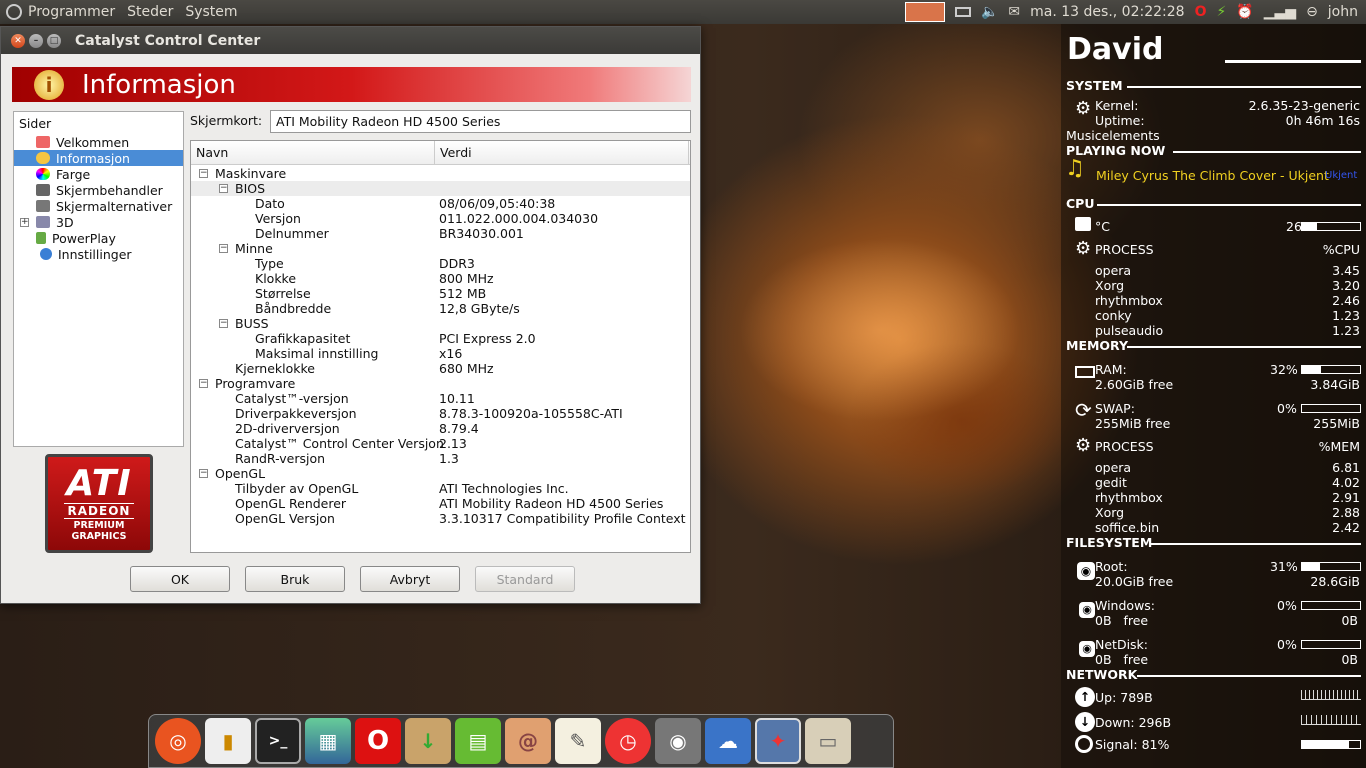  Describe the element at coordinates (440, 398) in the screenshot. I see `table-row: Catalyst™-versjon 10.11` at that location.